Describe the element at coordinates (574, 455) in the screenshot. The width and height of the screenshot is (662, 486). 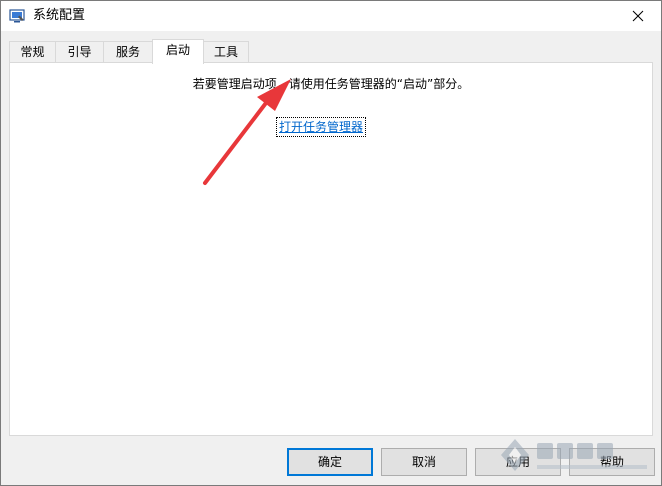
I see `site-logo-watermark` at that location.